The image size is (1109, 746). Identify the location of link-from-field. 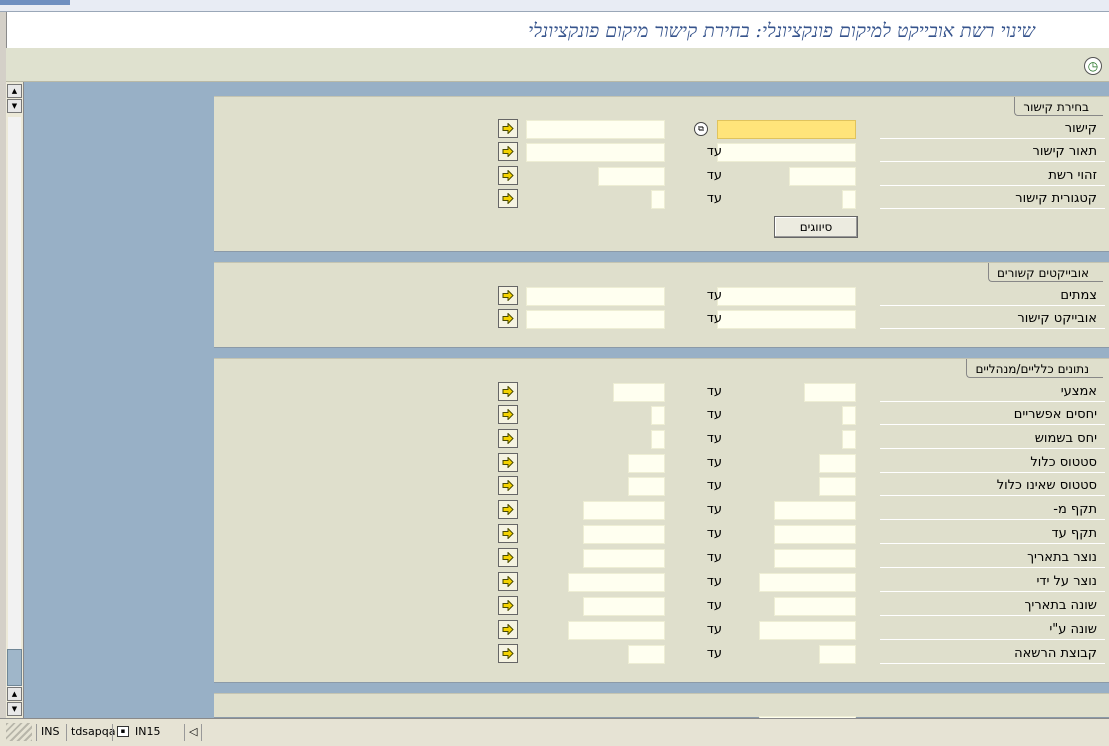
(786, 129).